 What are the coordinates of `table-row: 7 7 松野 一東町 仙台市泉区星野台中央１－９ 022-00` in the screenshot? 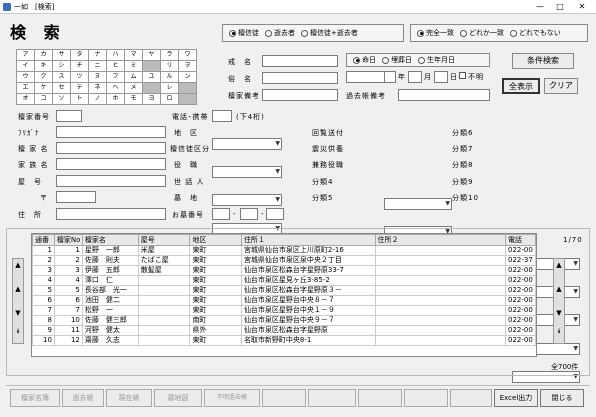 It's located at (284, 310).